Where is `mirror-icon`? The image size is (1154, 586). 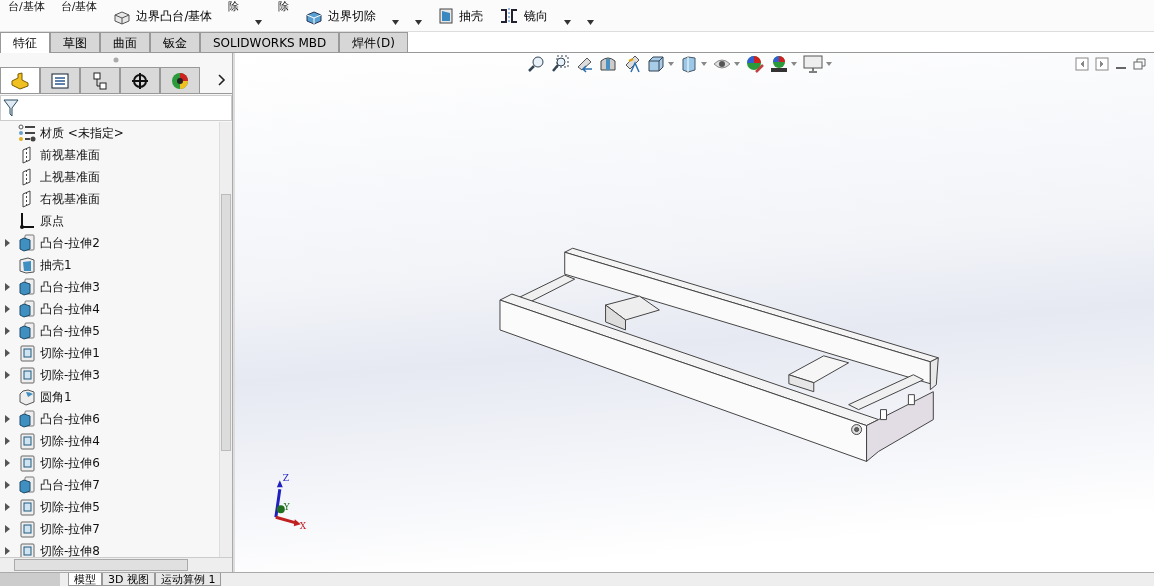
mirror-icon is located at coordinates (509, 16).